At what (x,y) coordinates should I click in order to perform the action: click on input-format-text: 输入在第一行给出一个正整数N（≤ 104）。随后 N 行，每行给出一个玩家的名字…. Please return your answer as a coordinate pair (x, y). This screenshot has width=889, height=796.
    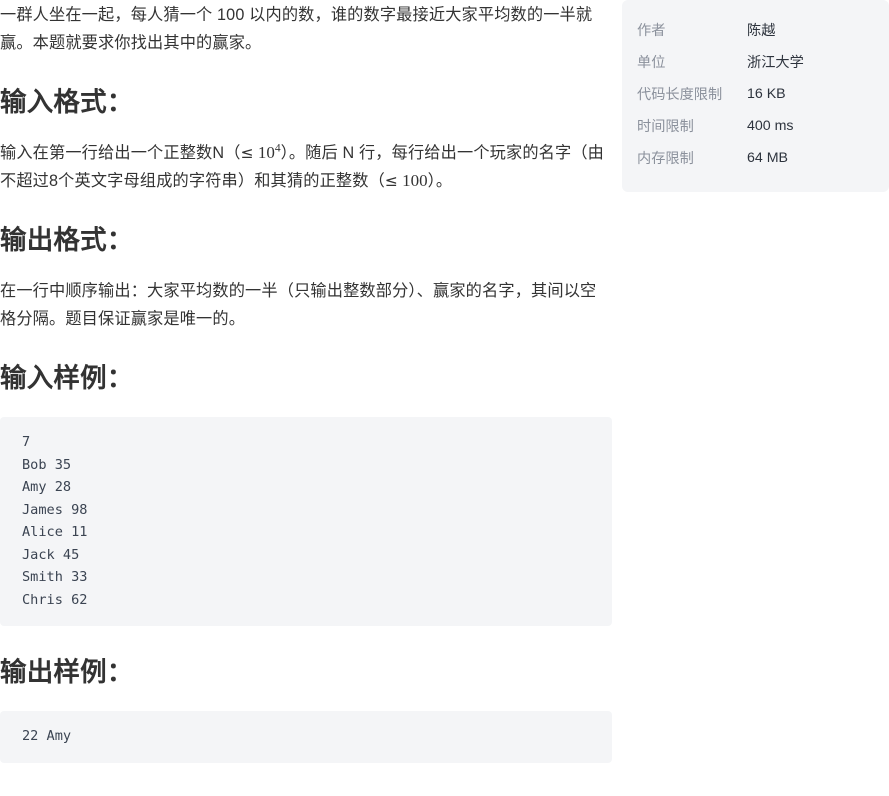
    Looking at the image, I should click on (306, 167).